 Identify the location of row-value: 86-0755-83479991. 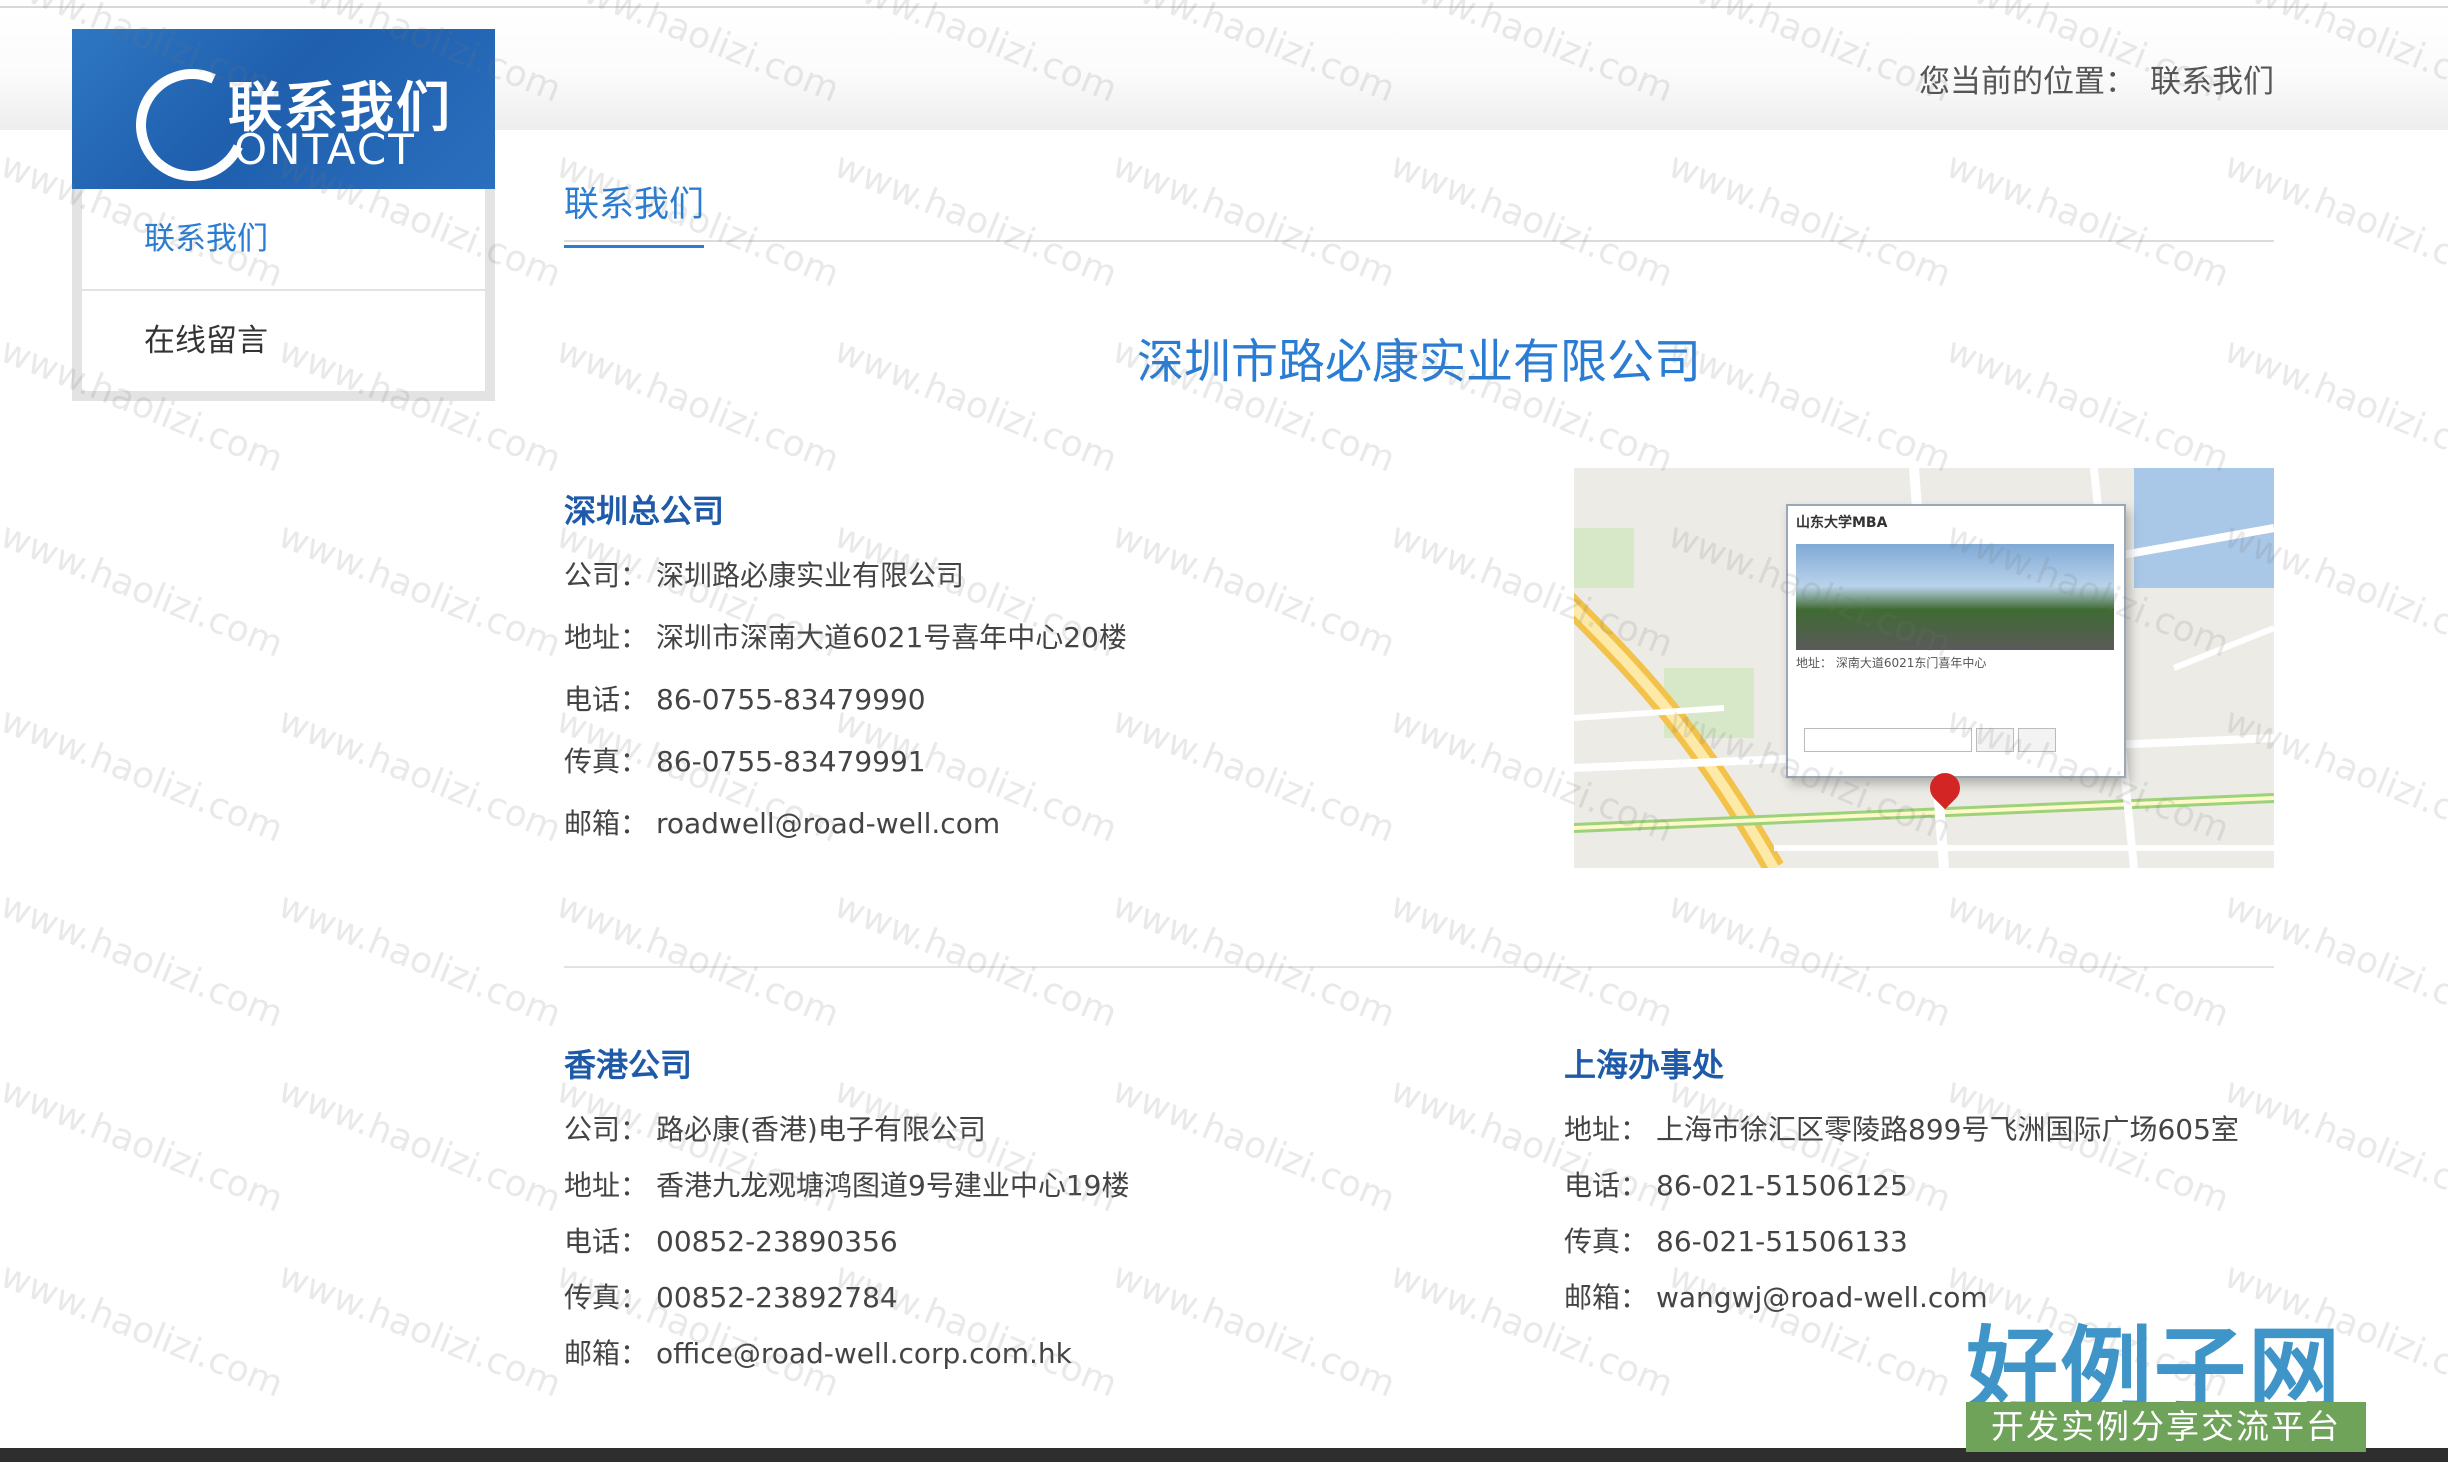
(791, 761).